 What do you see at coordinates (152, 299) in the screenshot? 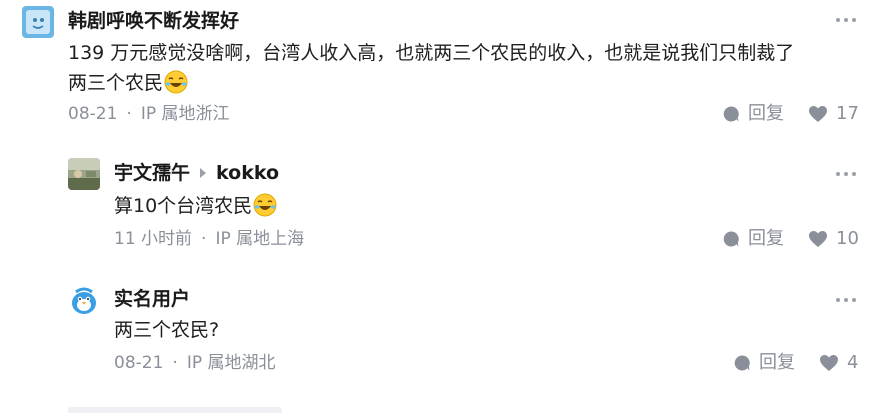
I see `comment-author: 实名用户` at bounding box center [152, 299].